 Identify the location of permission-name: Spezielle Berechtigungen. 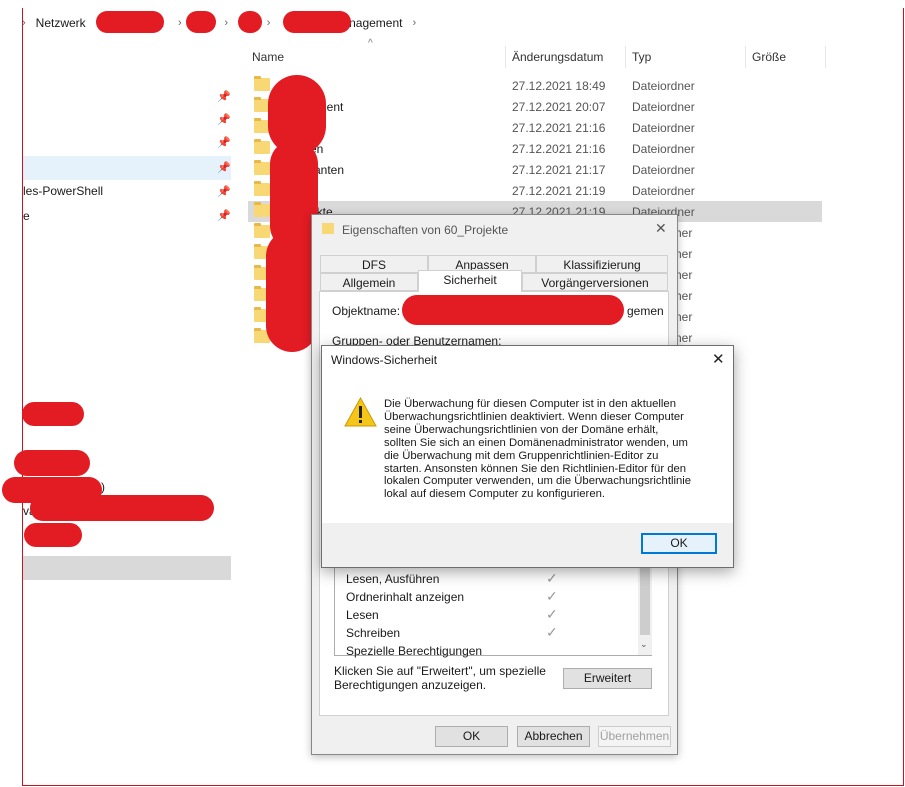
(414, 651).